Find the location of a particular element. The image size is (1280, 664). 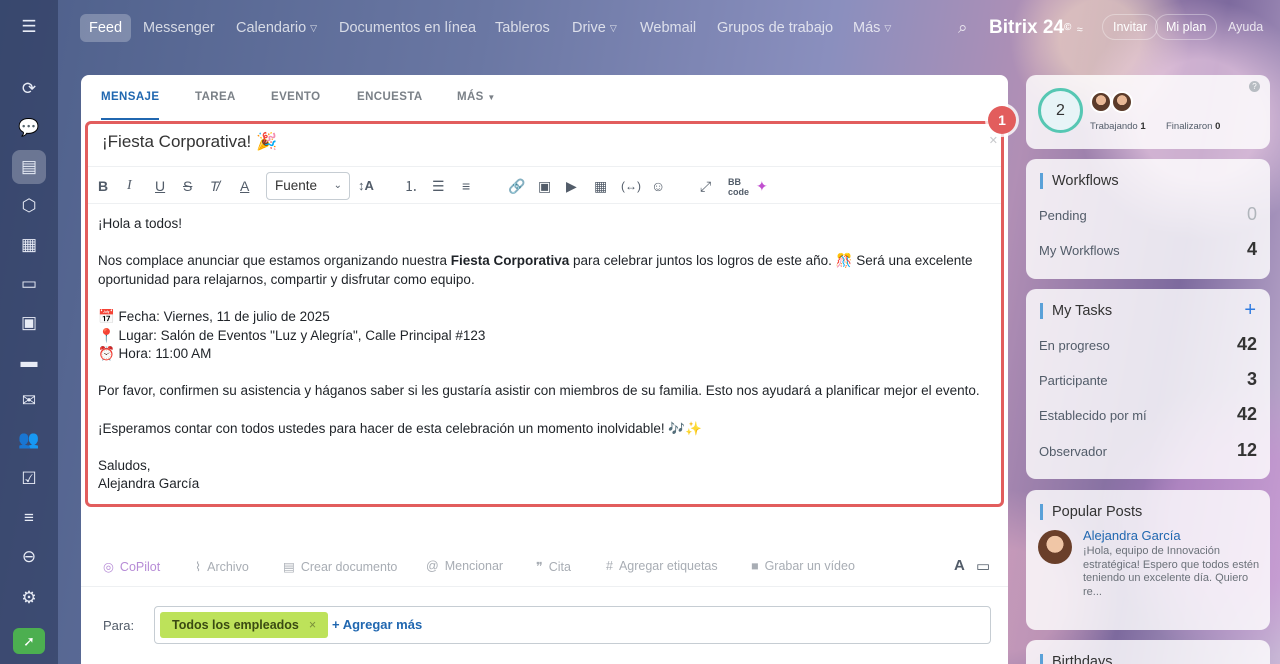

file-button: ⌇ Archivo is located at coordinates (222, 566).